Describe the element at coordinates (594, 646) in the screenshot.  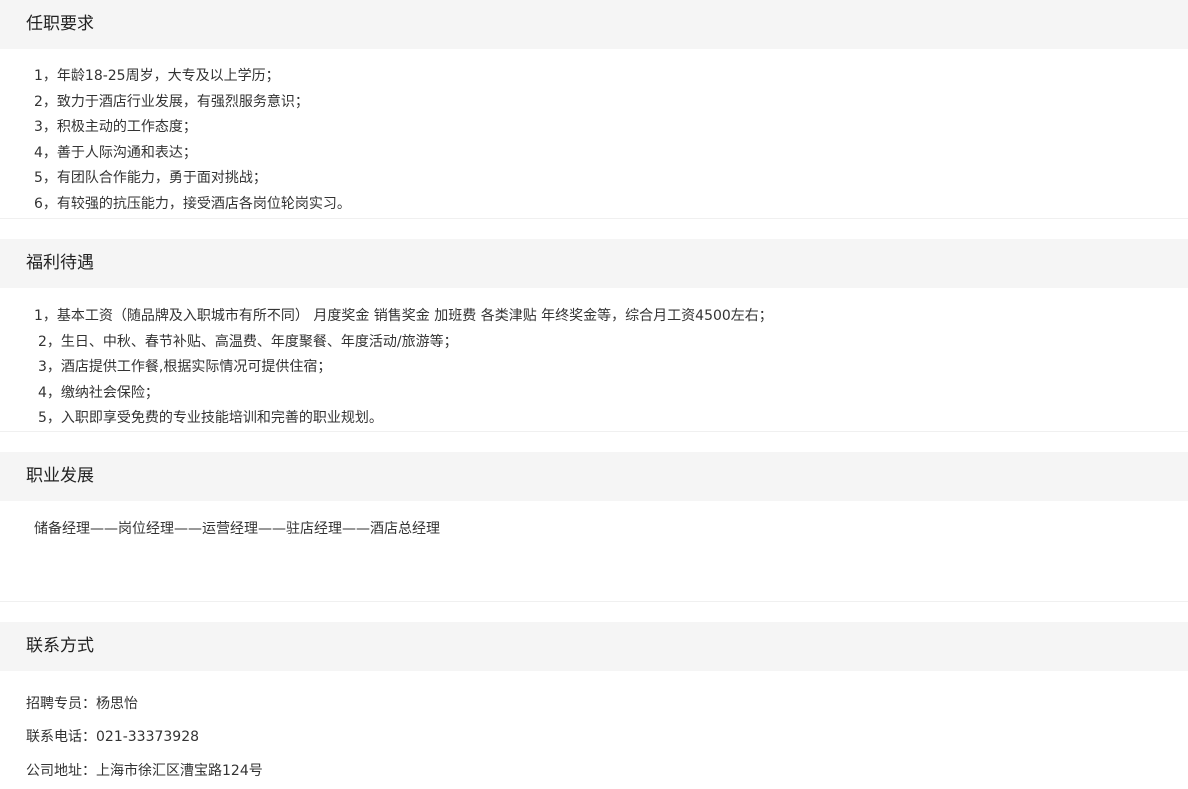
I see `contact-heading: 联系方式` at that location.